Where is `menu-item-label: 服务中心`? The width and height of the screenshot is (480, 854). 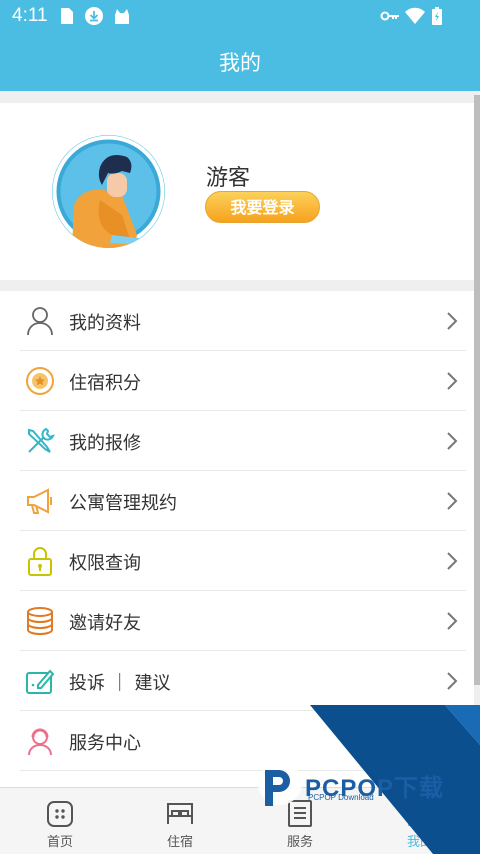 menu-item-label: 服务中心 is located at coordinates (105, 743).